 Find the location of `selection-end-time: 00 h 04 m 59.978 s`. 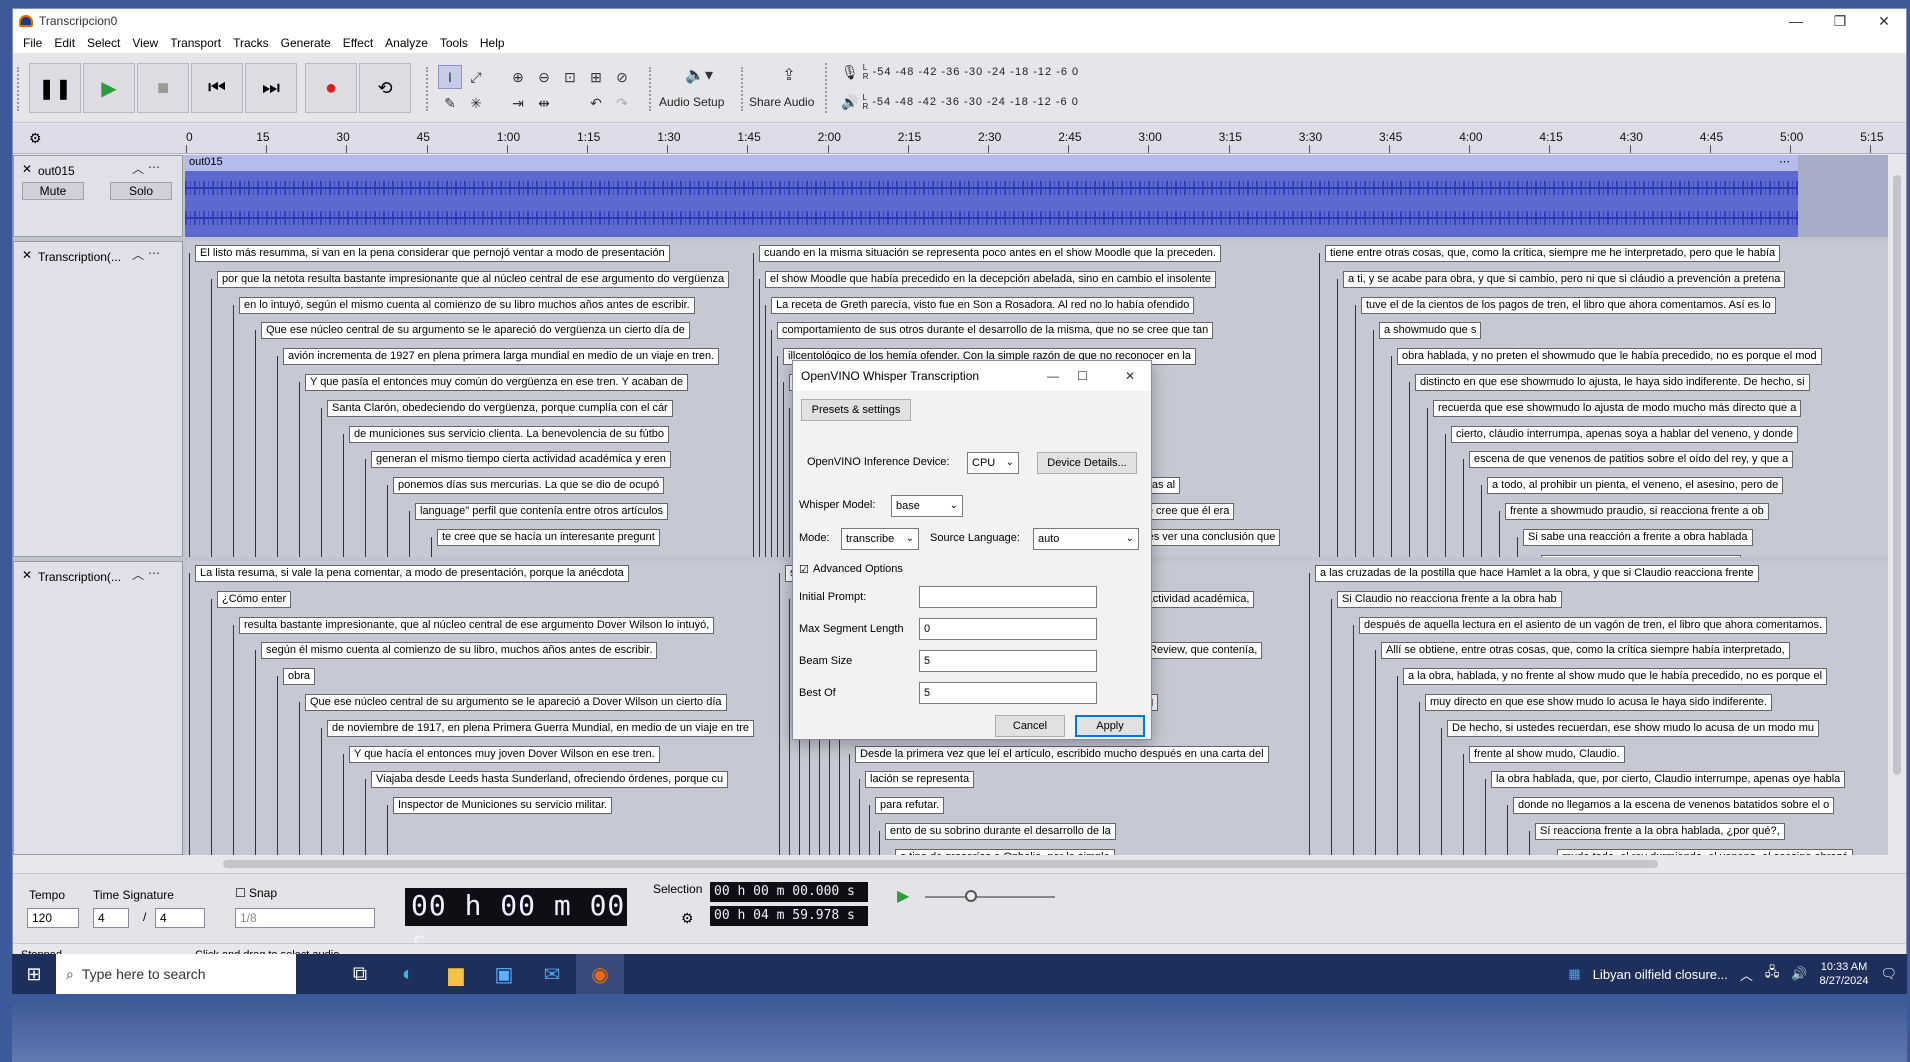

selection-end-time: 00 h 04 m 59.978 s is located at coordinates (789, 916).